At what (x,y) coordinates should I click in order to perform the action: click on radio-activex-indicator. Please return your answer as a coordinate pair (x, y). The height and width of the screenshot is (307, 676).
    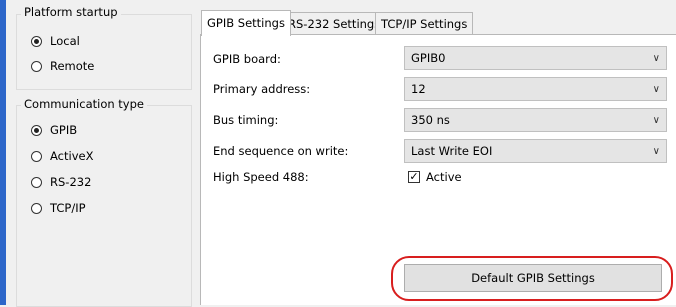
    Looking at the image, I should click on (36, 156).